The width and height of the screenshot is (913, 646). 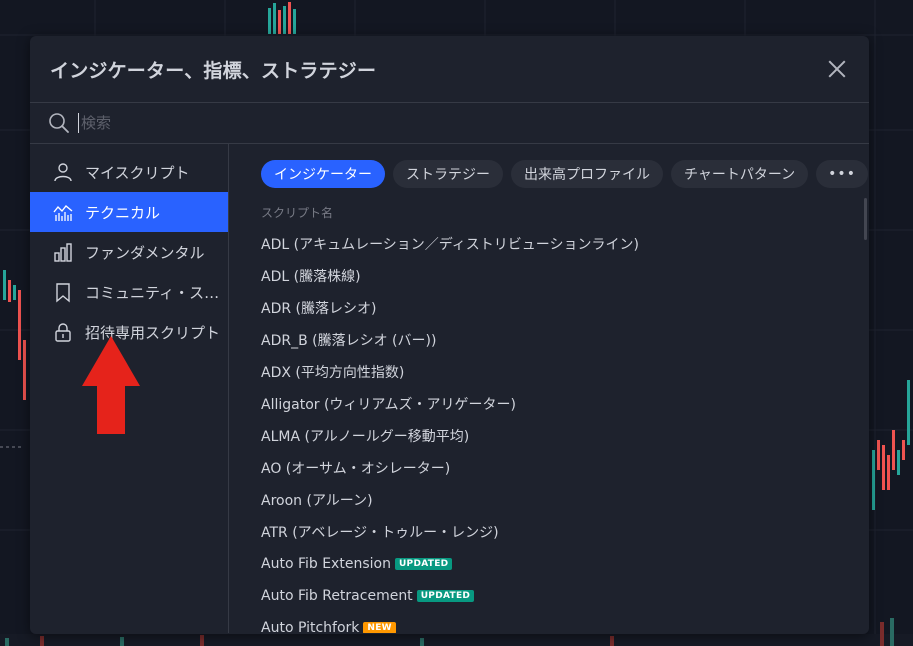 What do you see at coordinates (449, 69) in the screenshot?
I see `dialog-header: インジケーター、指標、ストラテジー` at bounding box center [449, 69].